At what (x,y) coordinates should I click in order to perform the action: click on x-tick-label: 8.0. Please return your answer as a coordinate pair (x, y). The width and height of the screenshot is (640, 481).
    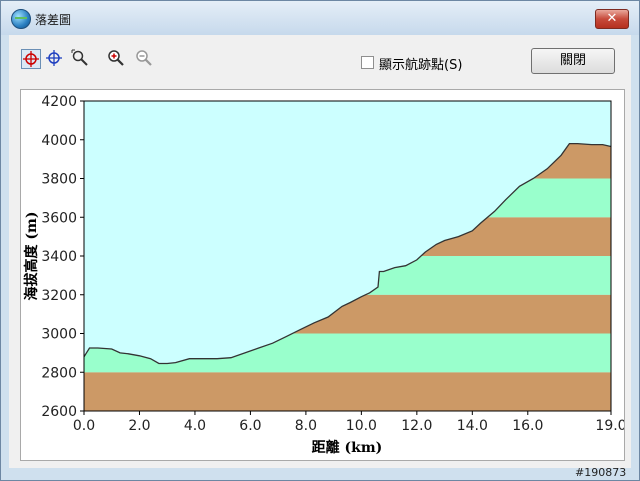
    Looking at the image, I should click on (306, 426).